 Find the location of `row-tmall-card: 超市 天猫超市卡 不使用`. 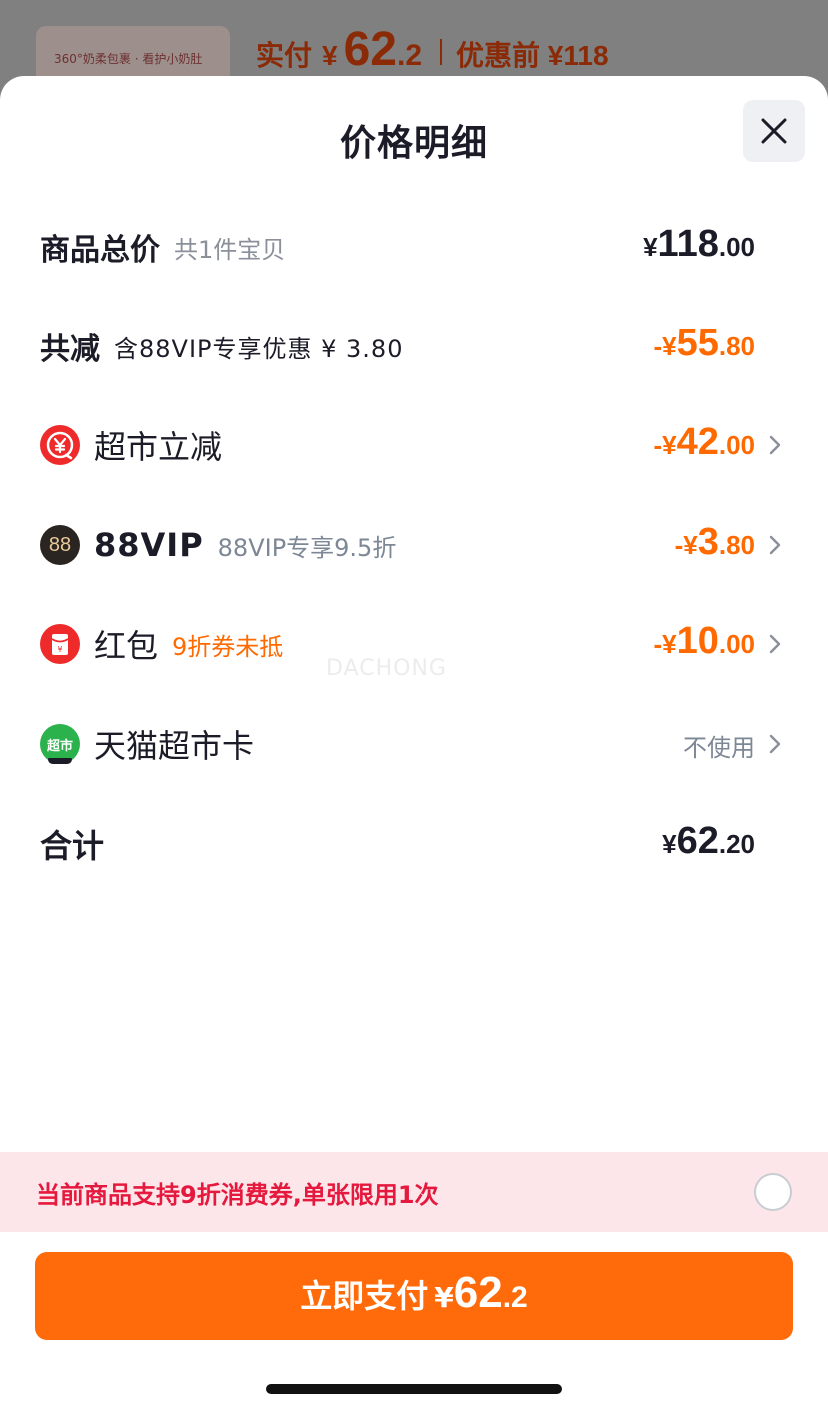

row-tmall-card: 超市 天猫超市卡 不使用 is located at coordinates (412, 744).